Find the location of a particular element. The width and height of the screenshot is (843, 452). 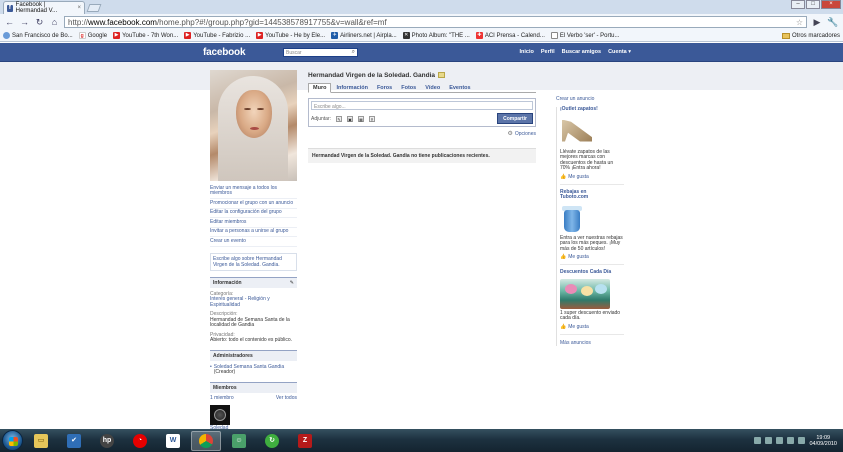

ad-title: Descuentos Cada Día is located at coordinates (592, 272).